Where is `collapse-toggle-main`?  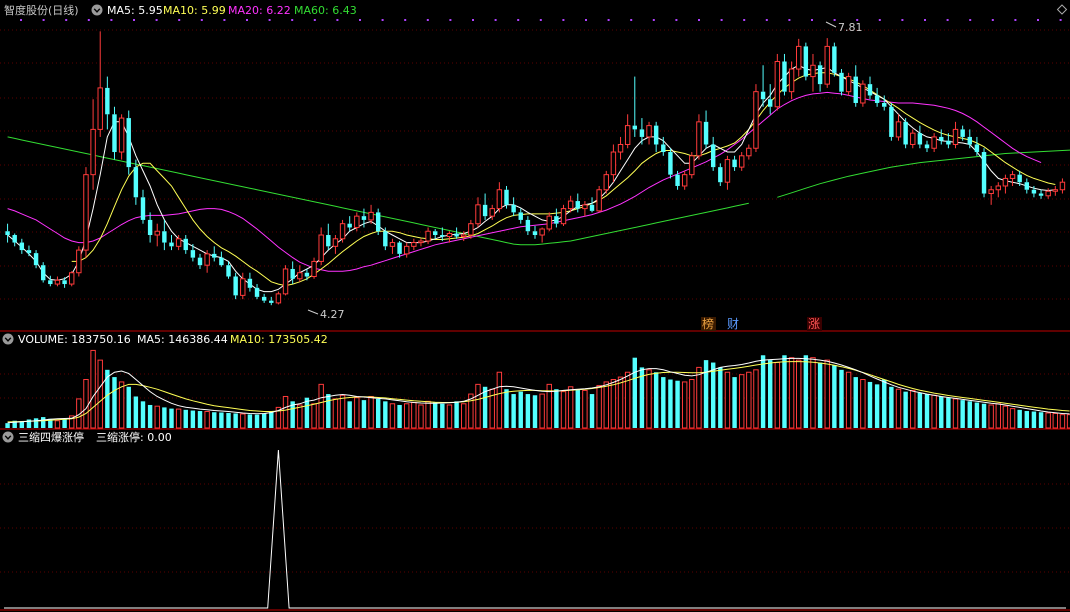 collapse-toggle-main is located at coordinates (97, 10).